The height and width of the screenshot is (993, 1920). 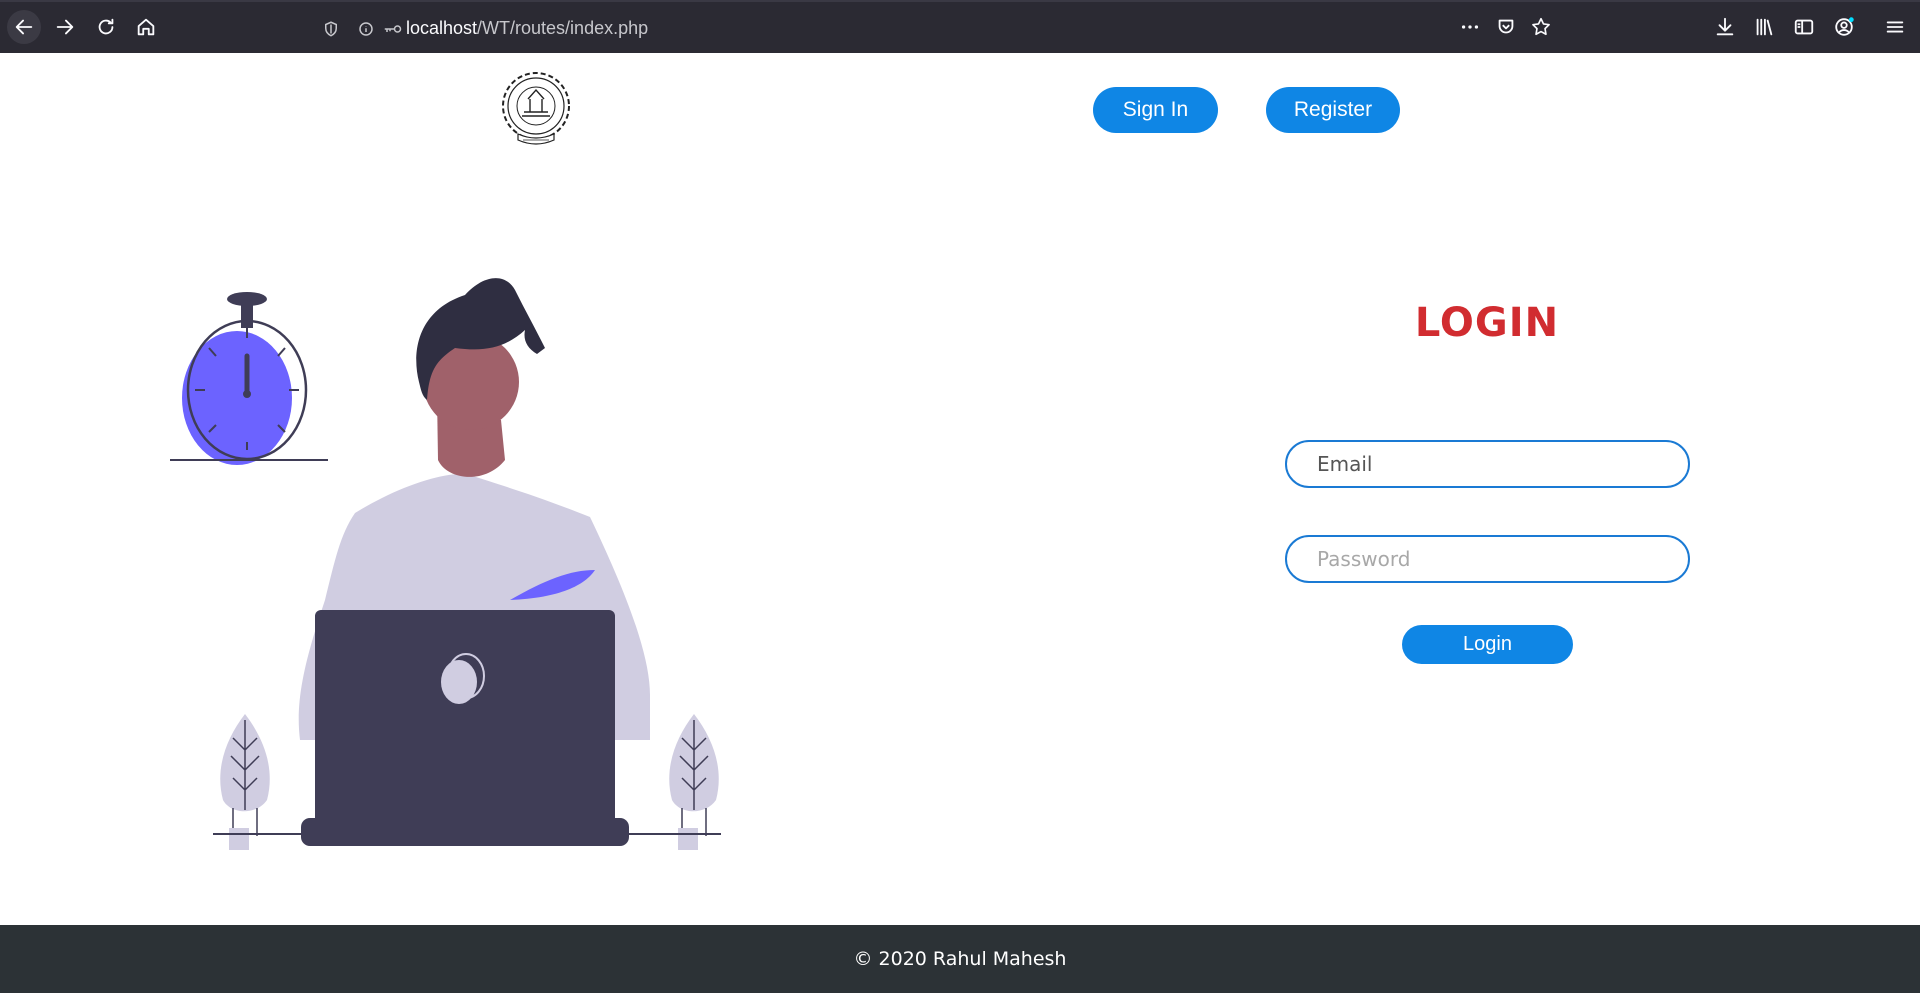 I want to click on menu-icon, so click(x=1895, y=27).